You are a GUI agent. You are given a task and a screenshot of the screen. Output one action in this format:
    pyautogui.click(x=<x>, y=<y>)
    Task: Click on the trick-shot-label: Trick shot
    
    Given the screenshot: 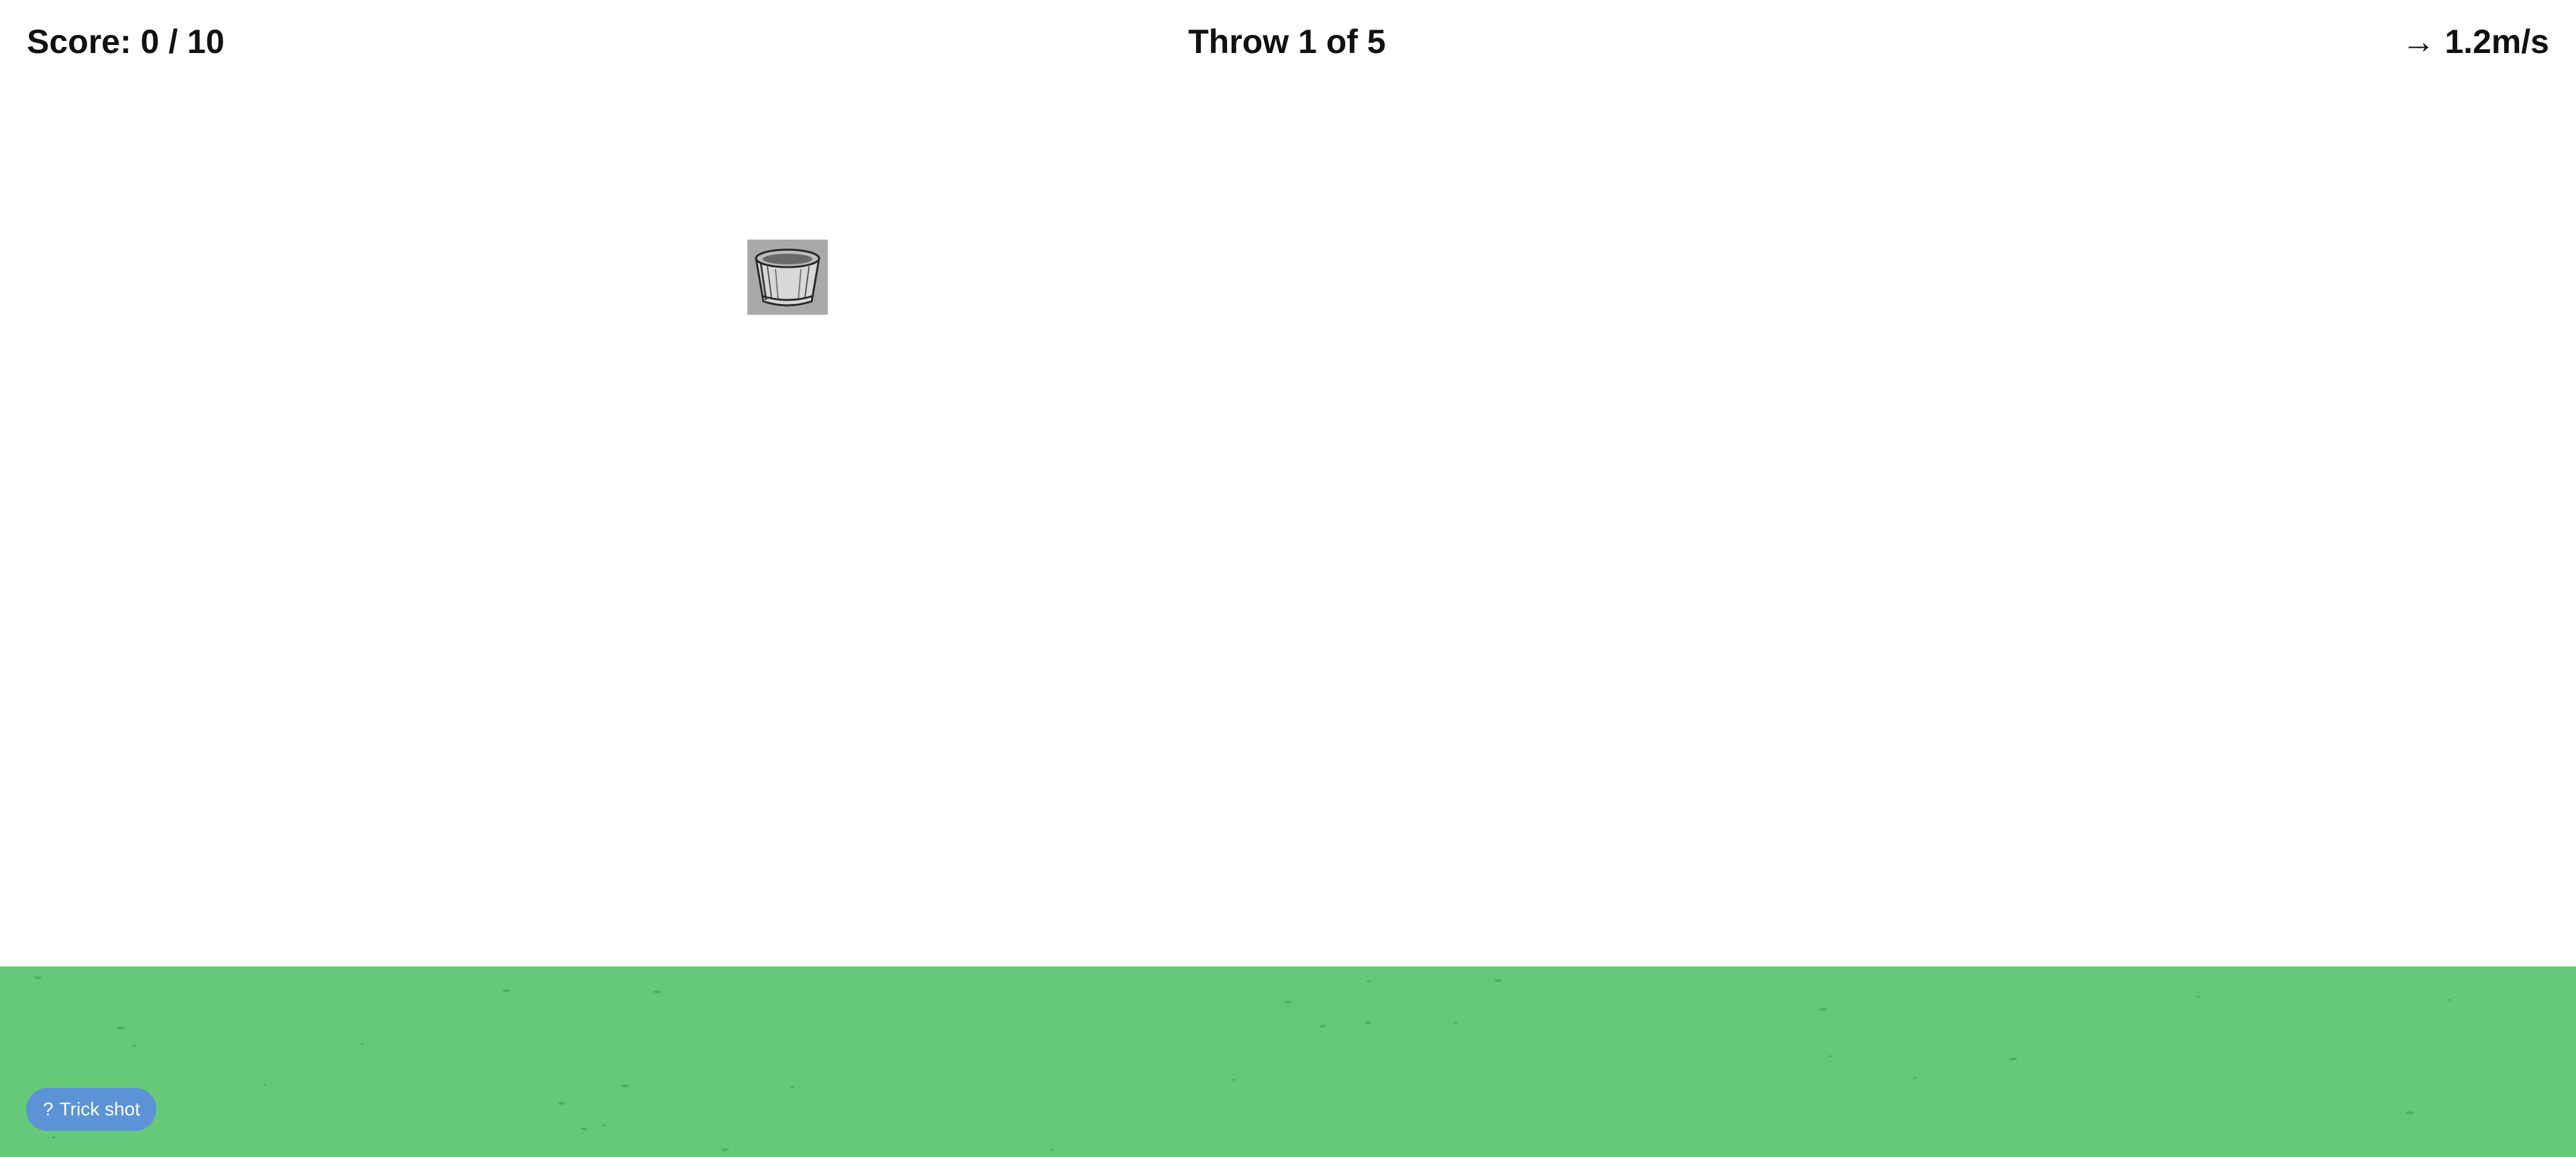 What is the action you would take?
    pyautogui.click(x=99, y=1109)
    